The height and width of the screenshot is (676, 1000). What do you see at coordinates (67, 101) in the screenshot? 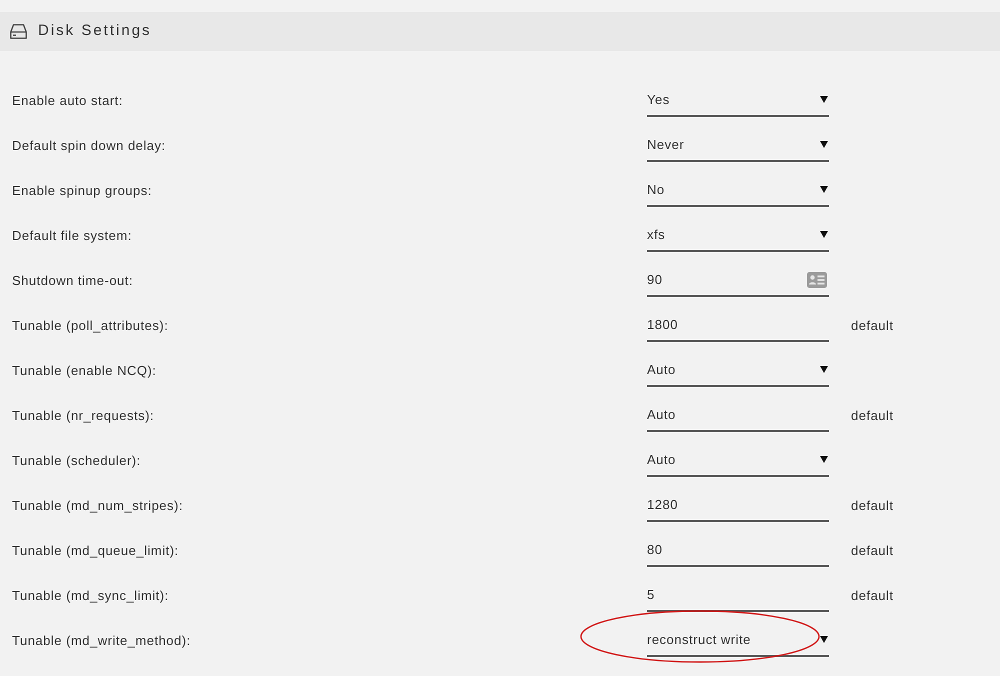
I see `setting-label: Enable auto start:` at bounding box center [67, 101].